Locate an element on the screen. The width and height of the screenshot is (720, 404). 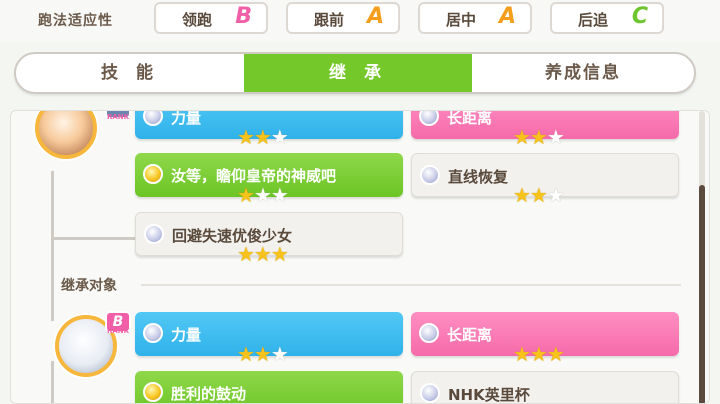
skill-label: 胜利的鼓动 is located at coordinates (209, 394).